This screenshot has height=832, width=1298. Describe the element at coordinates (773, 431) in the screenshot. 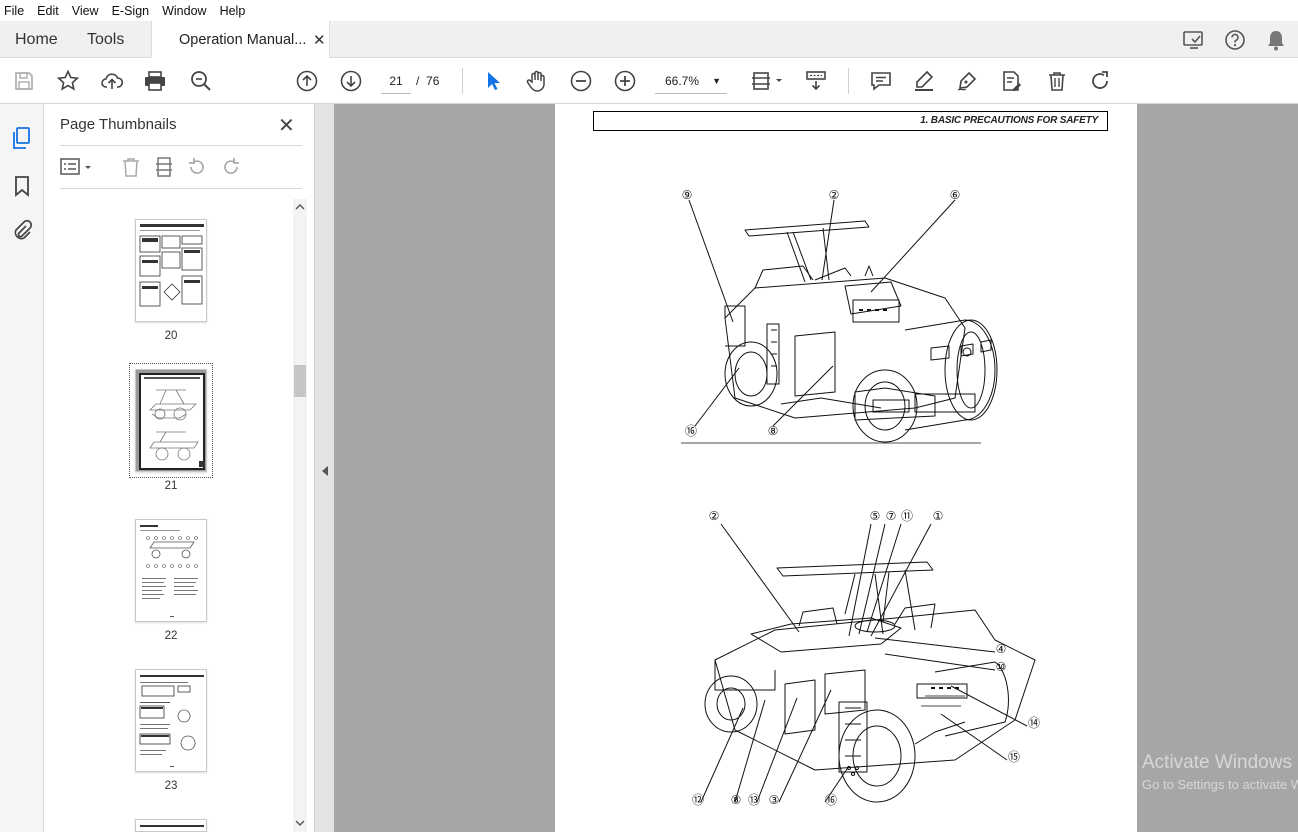

I see `callout-top: ⑧` at that location.